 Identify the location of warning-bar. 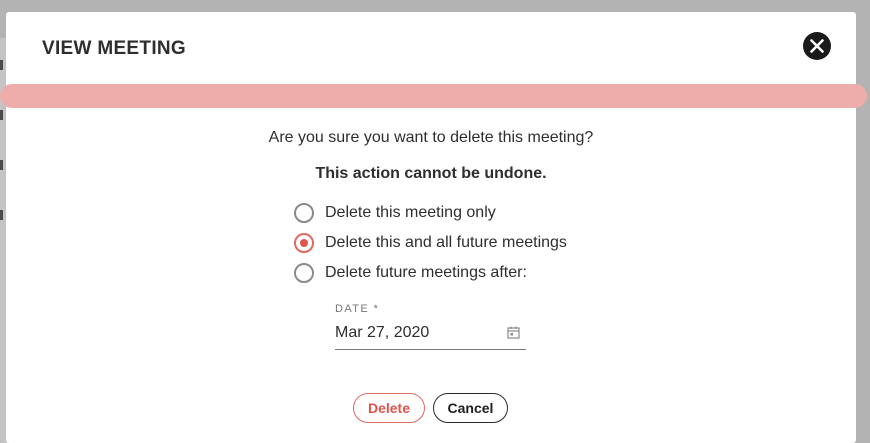
(433, 96).